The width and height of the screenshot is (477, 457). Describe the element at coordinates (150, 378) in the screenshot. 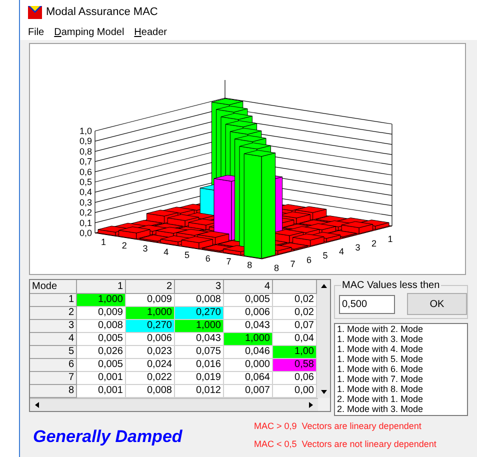

I see `table-cell: 0,022` at that location.